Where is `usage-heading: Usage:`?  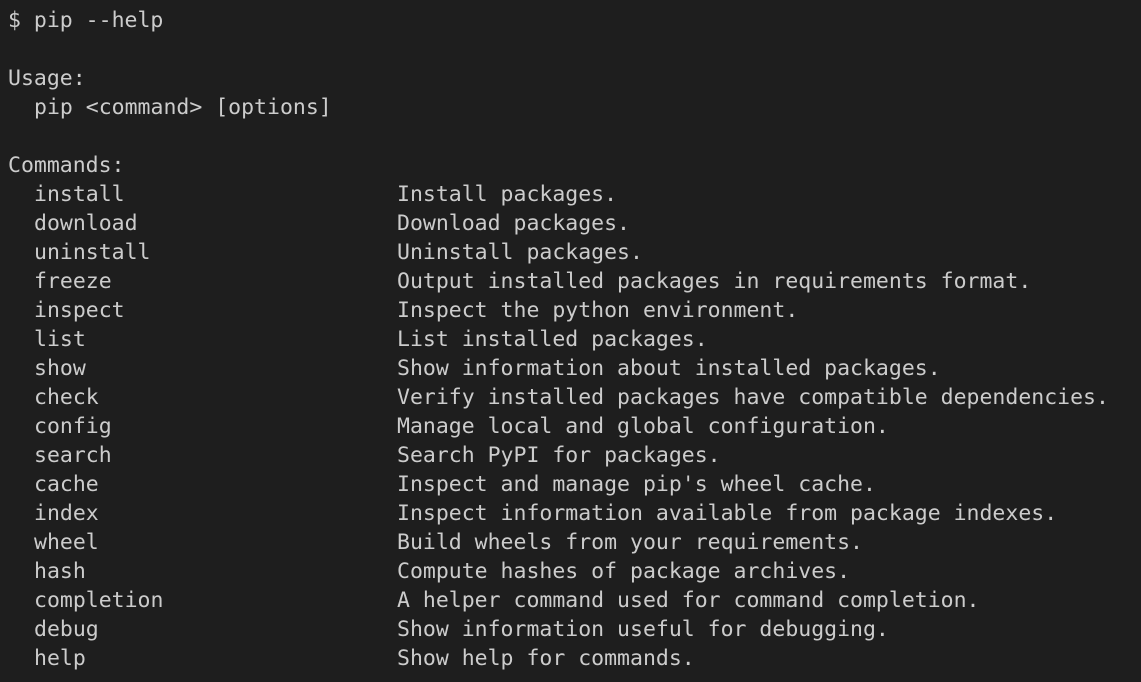
usage-heading: Usage: is located at coordinates (47, 78).